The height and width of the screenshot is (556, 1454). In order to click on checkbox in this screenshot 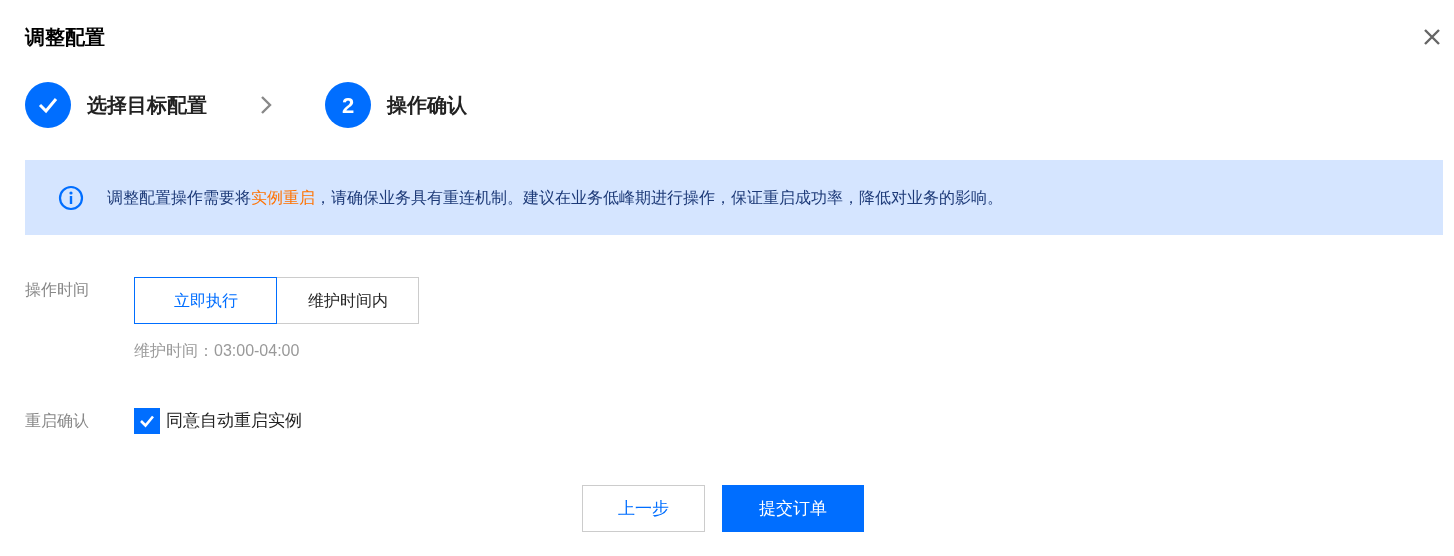, I will do `click(147, 421)`.